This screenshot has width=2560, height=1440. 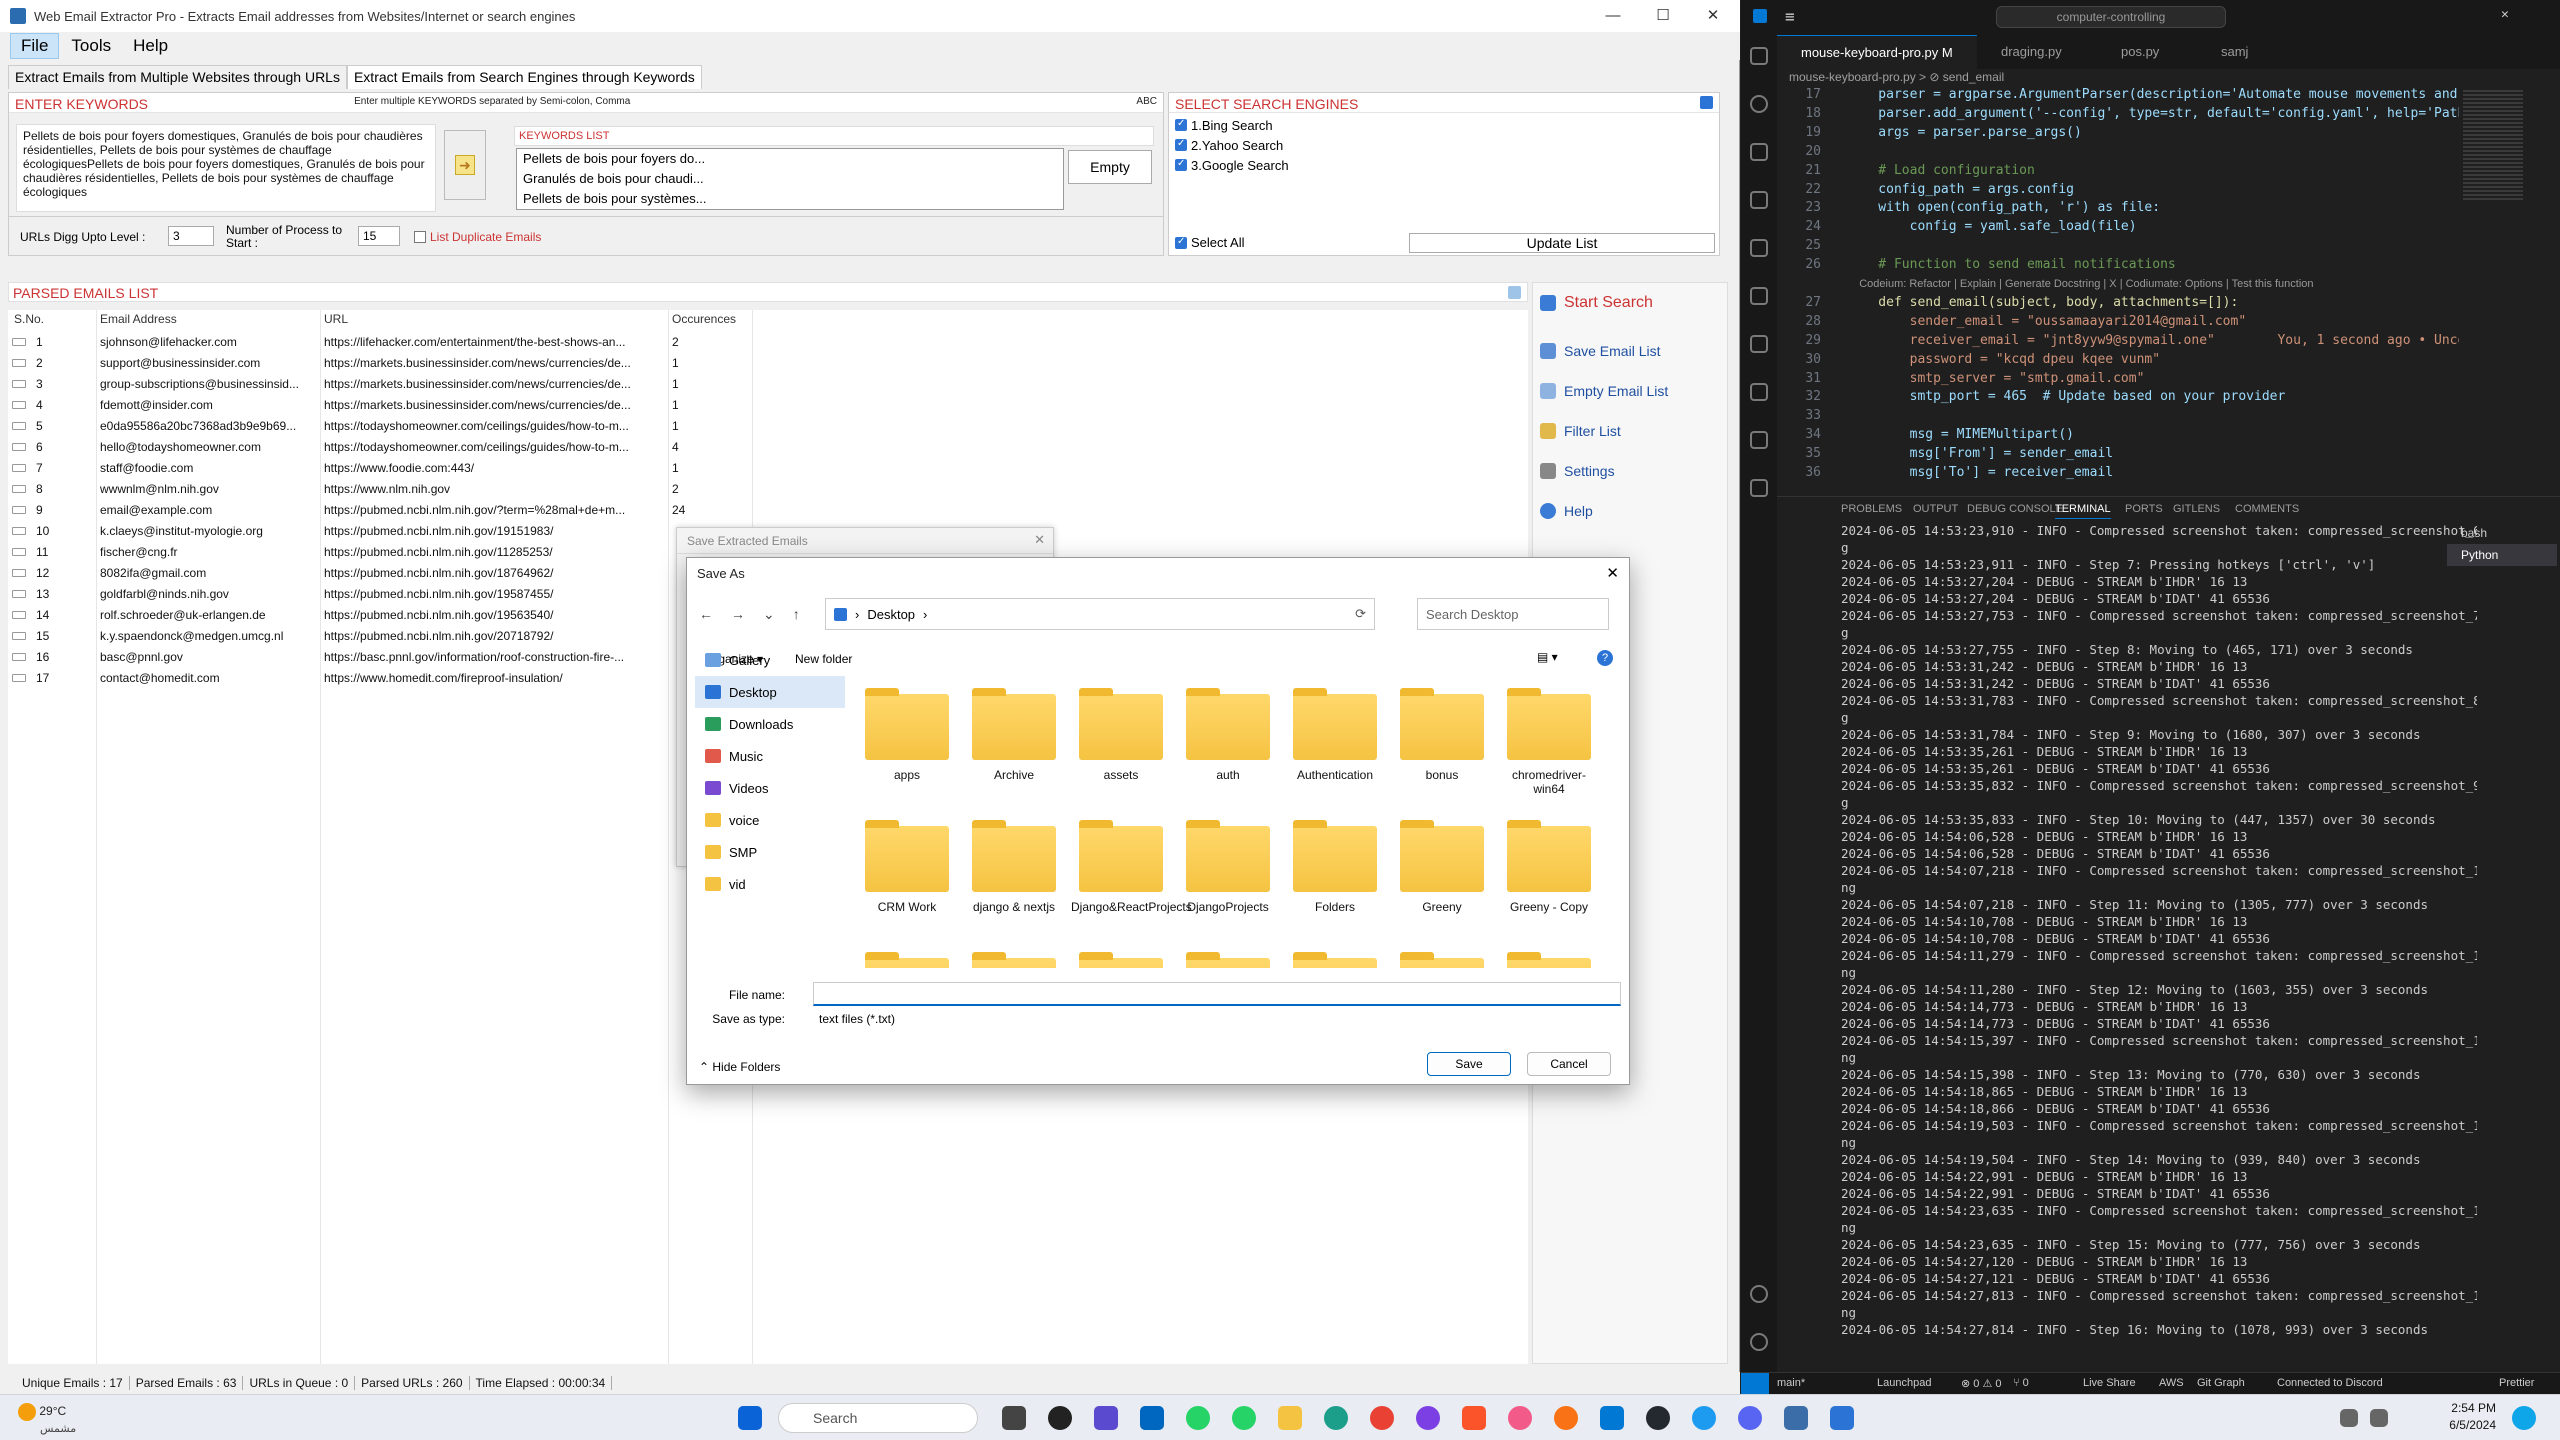 I want to click on export-icon, so click(x=1514, y=292).